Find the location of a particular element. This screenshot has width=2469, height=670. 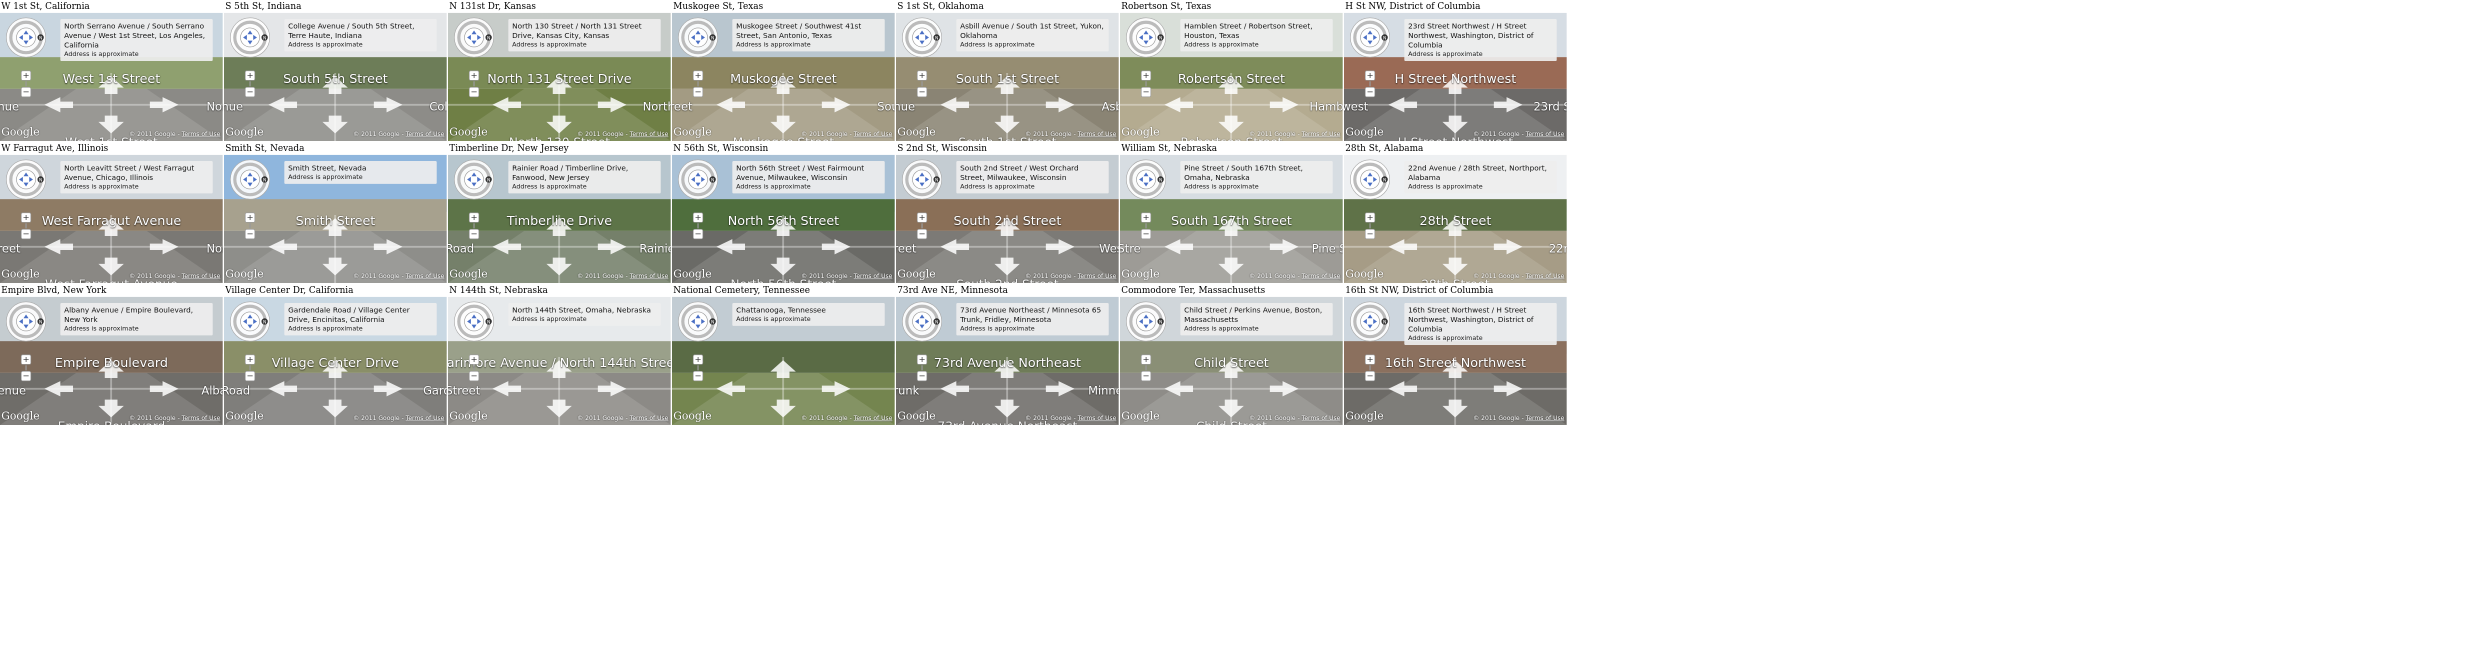

street-label-main: Child Street is located at coordinates (1231, 362).